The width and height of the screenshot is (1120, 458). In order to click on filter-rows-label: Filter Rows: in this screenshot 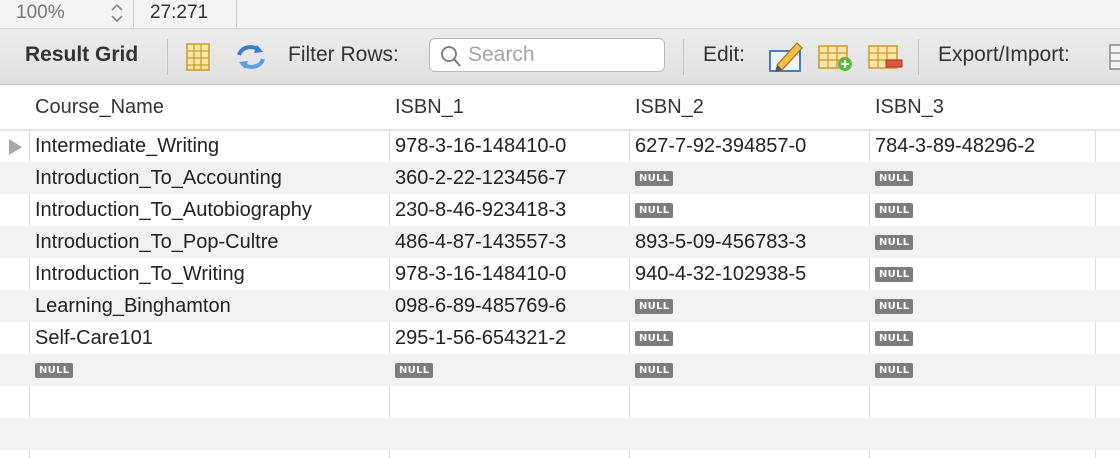, I will do `click(343, 54)`.